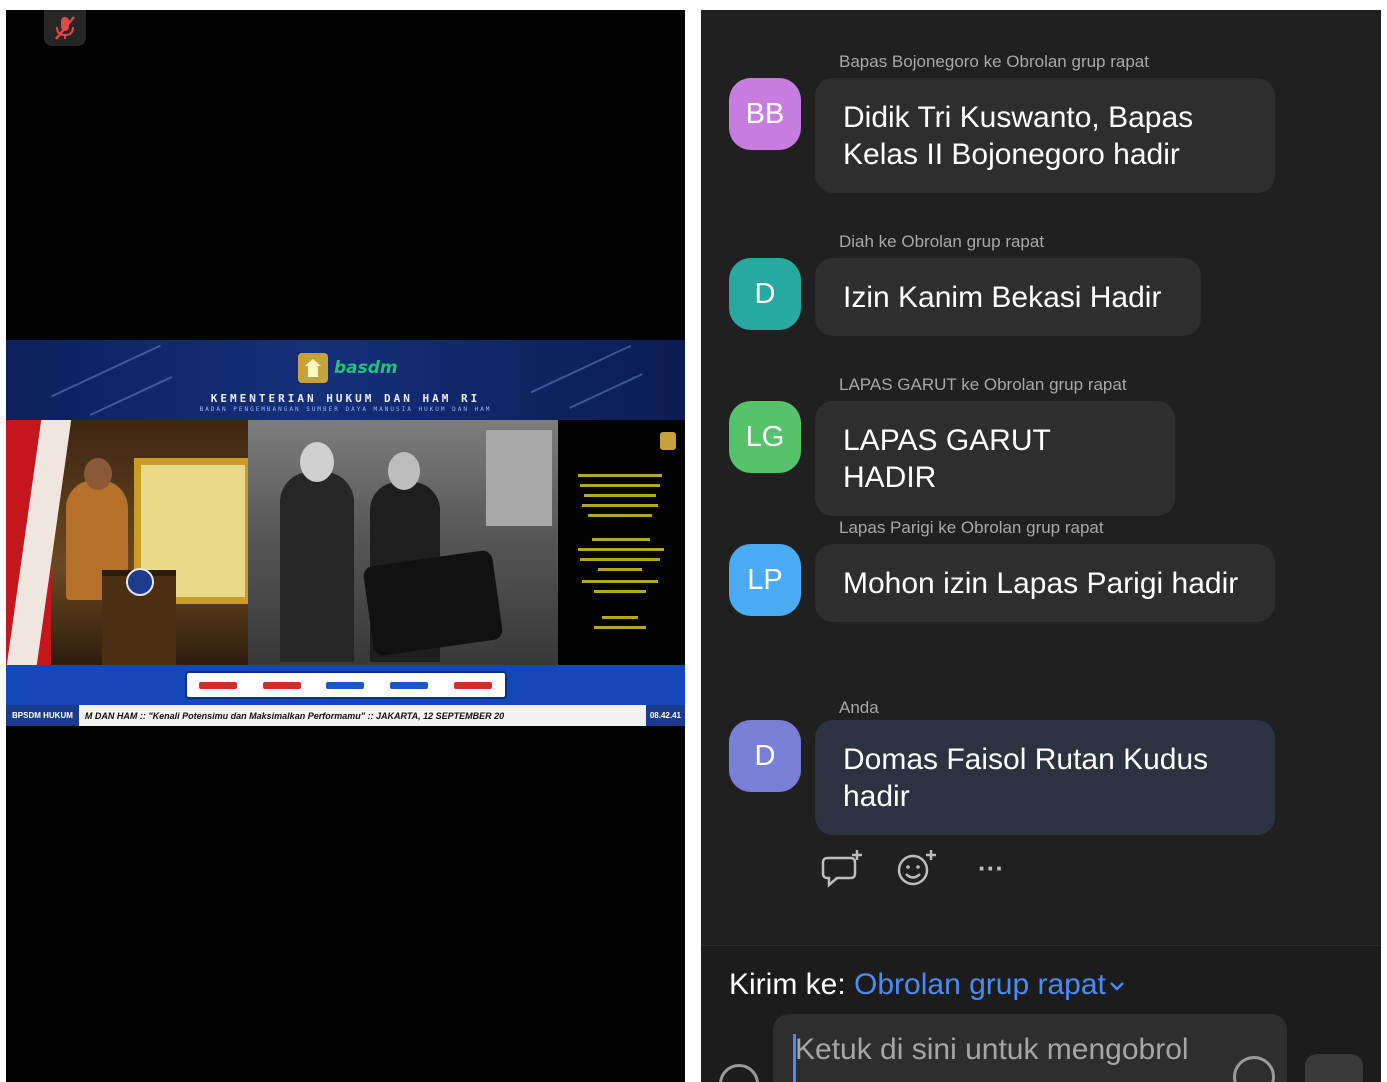 This screenshot has width=1387, height=1082. Describe the element at coordinates (313, 368) in the screenshot. I see `ministry-emblem-icon` at that location.